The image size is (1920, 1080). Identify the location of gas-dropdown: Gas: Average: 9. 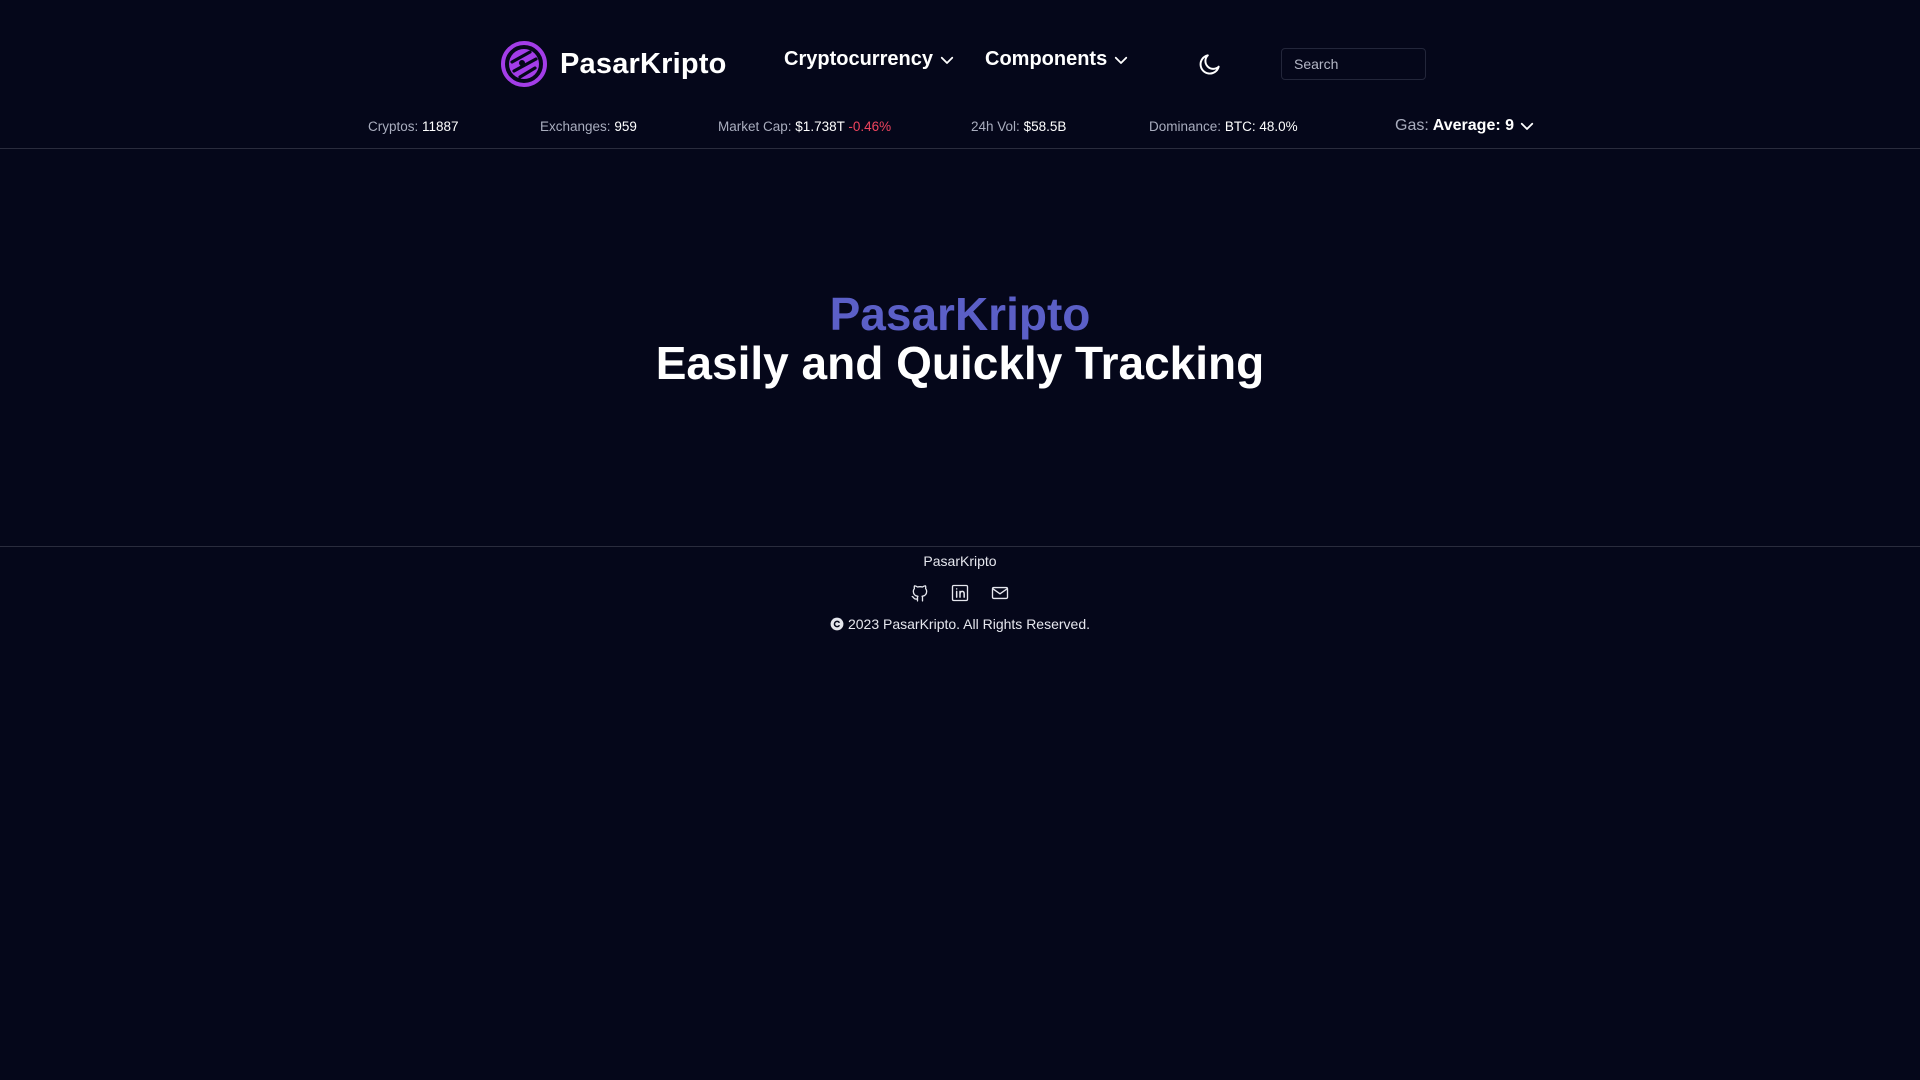
(1465, 126).